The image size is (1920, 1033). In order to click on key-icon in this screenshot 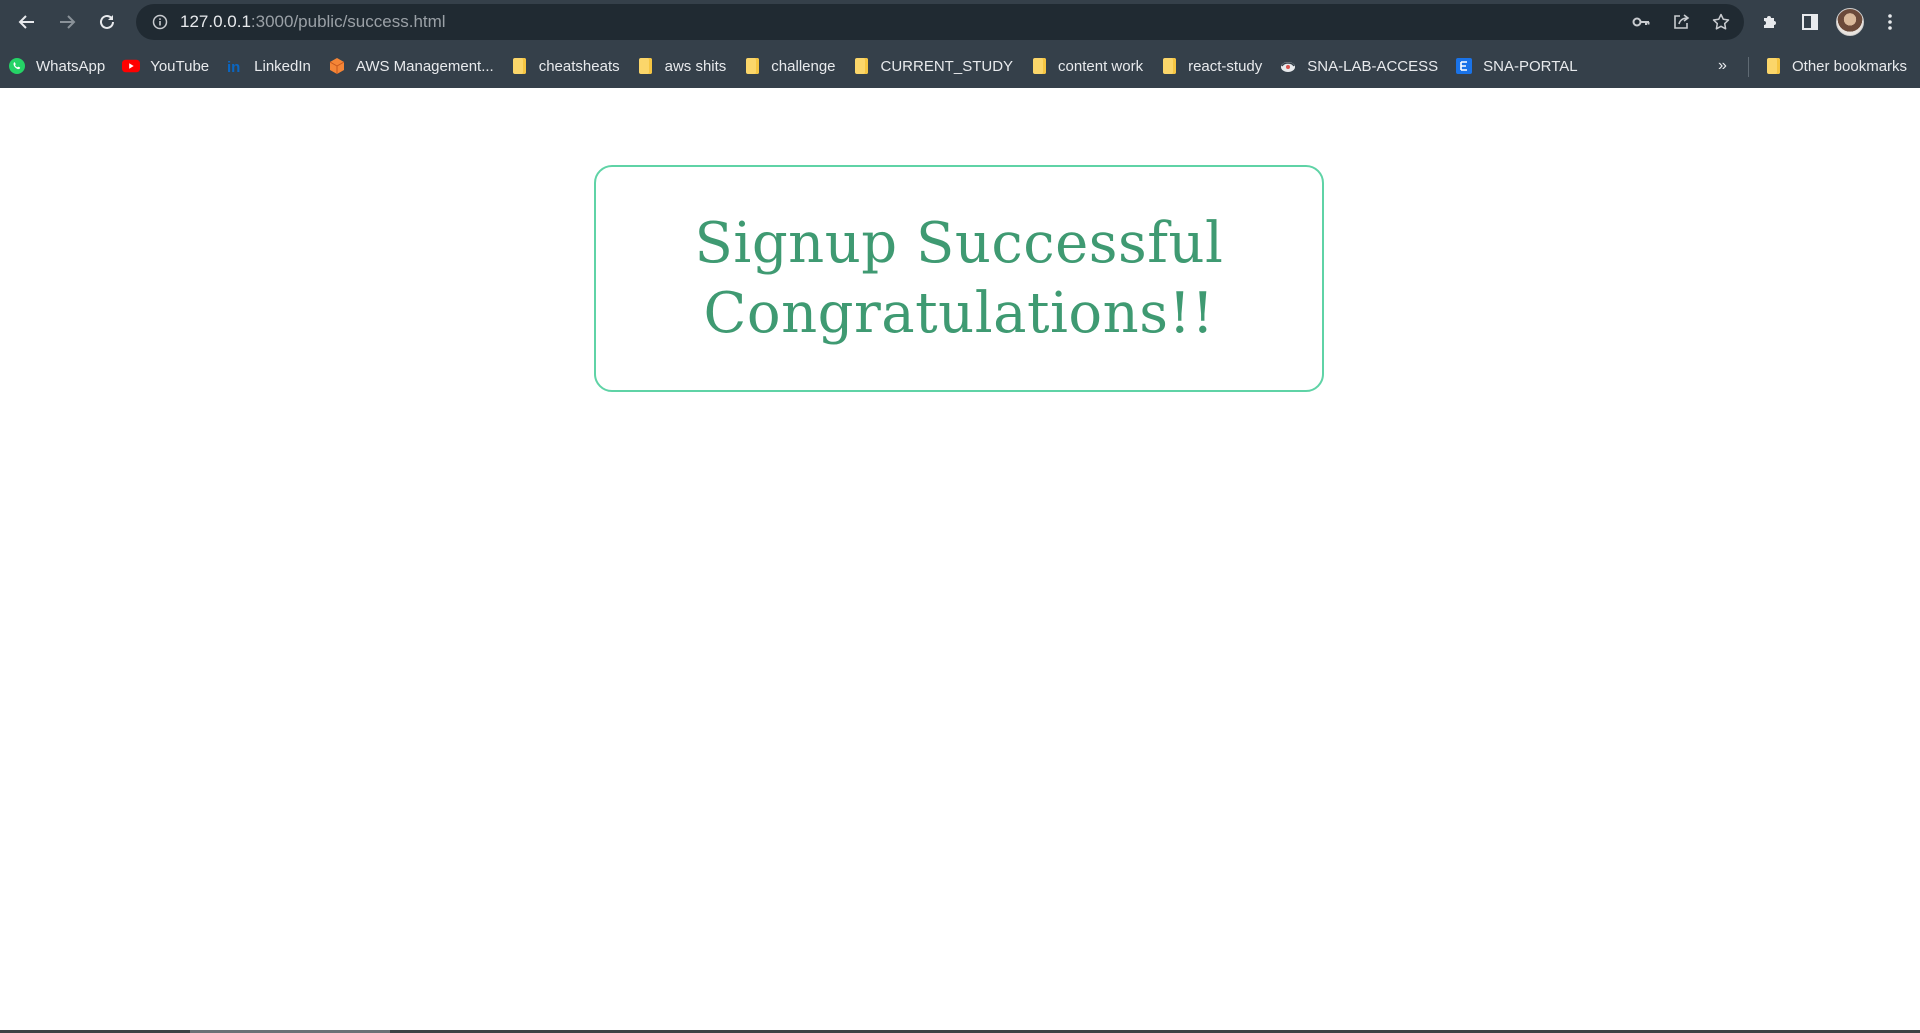, I will do `click(1641, 22)`.